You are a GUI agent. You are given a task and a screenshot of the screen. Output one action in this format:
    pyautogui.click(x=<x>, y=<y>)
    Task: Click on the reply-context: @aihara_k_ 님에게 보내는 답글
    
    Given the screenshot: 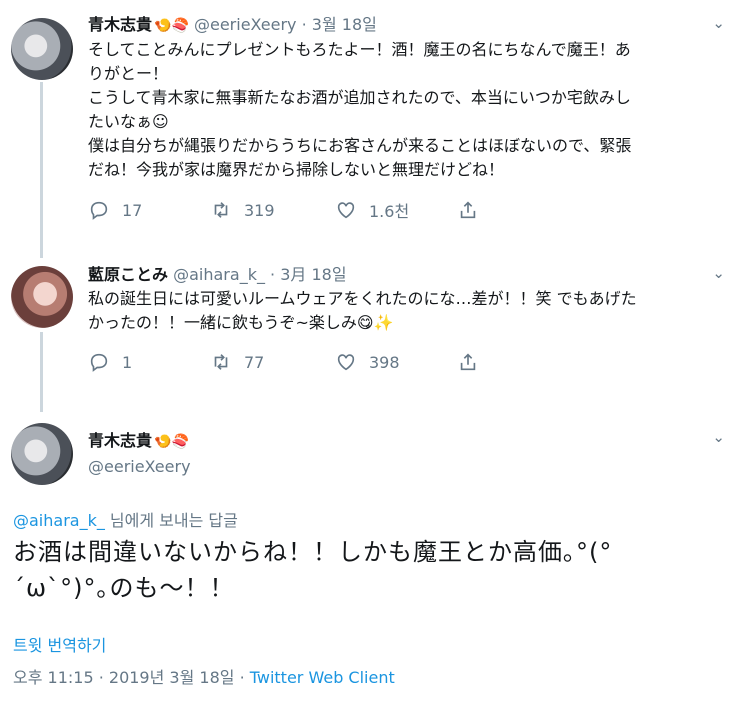 What is the action you would take?
    pyautogui.click(x=125, y=519)
    